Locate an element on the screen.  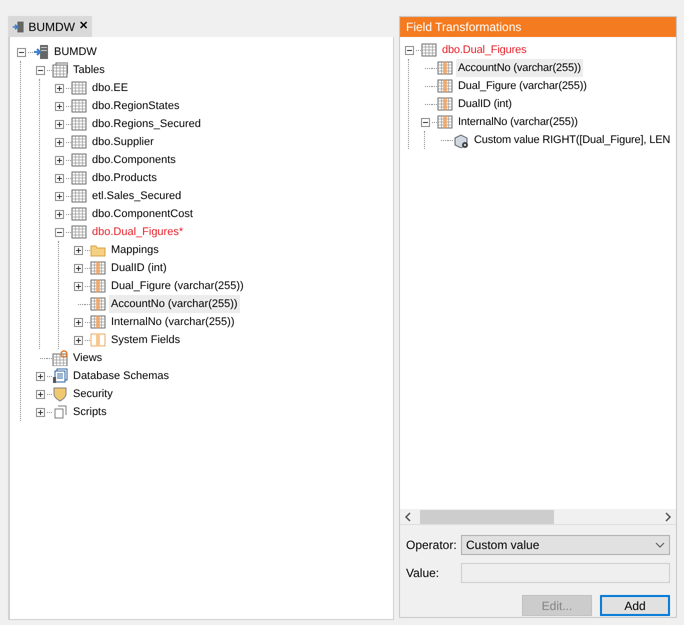
horizontal-scrollbar is located at coordinates (538, 517).